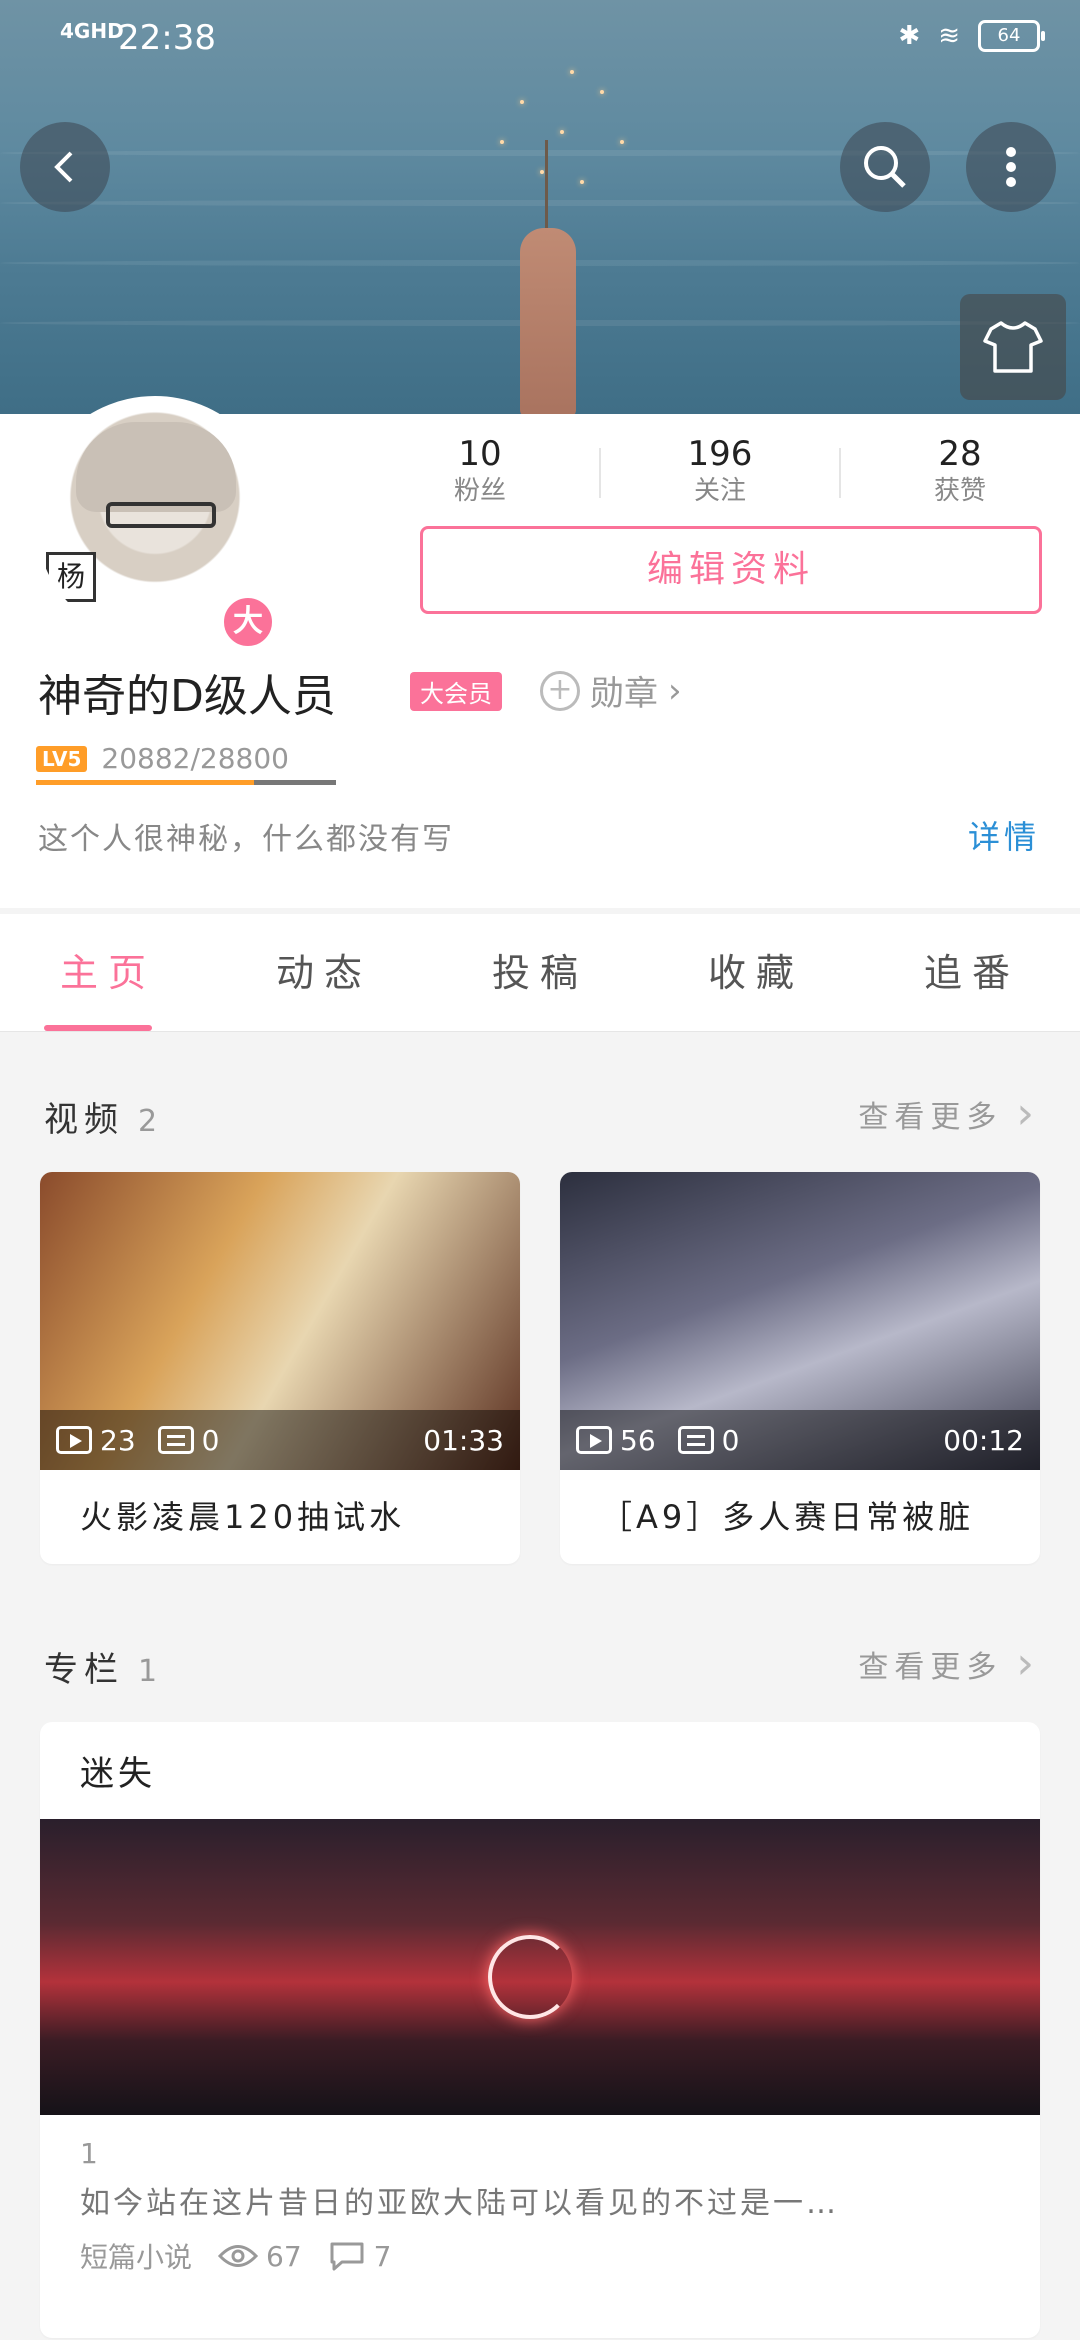  What do you see at coordinates (983, 1440) in the screenshot?
I see `video-duration: 00:12` at bounding box center [983, 1440].